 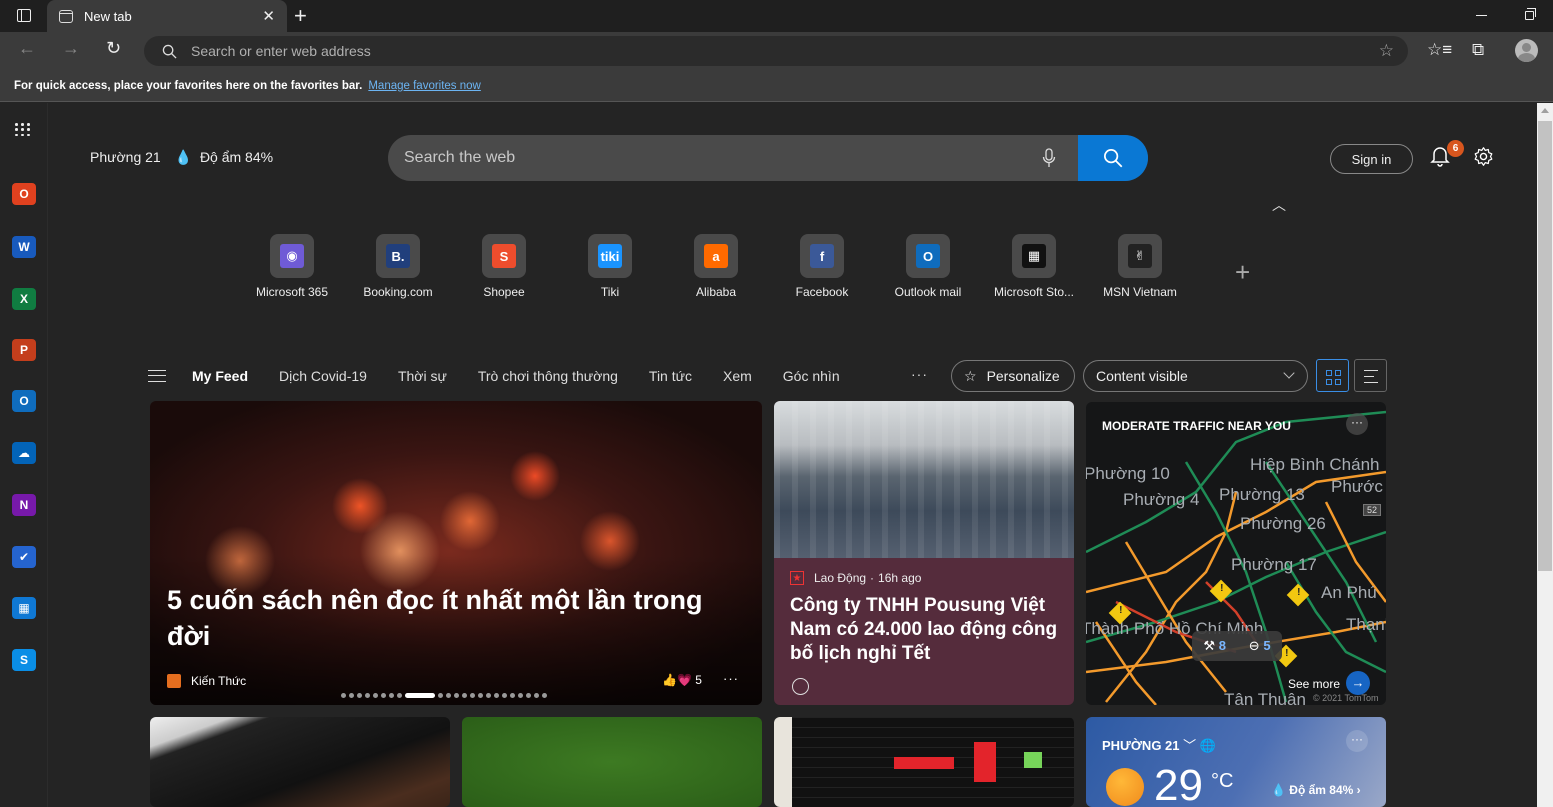 What do you see at coordinates (24, 660) in the screenshot?
I see `app-skype-icon: S` at bounding box center [24, 660].